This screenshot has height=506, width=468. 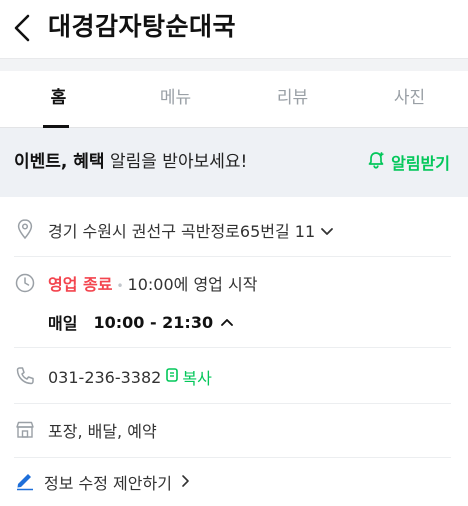 I want to click on event-notice-banner: 이벤트, 혜택 알림을 받아보세요! 알림받기, so click(x=234, y=162).